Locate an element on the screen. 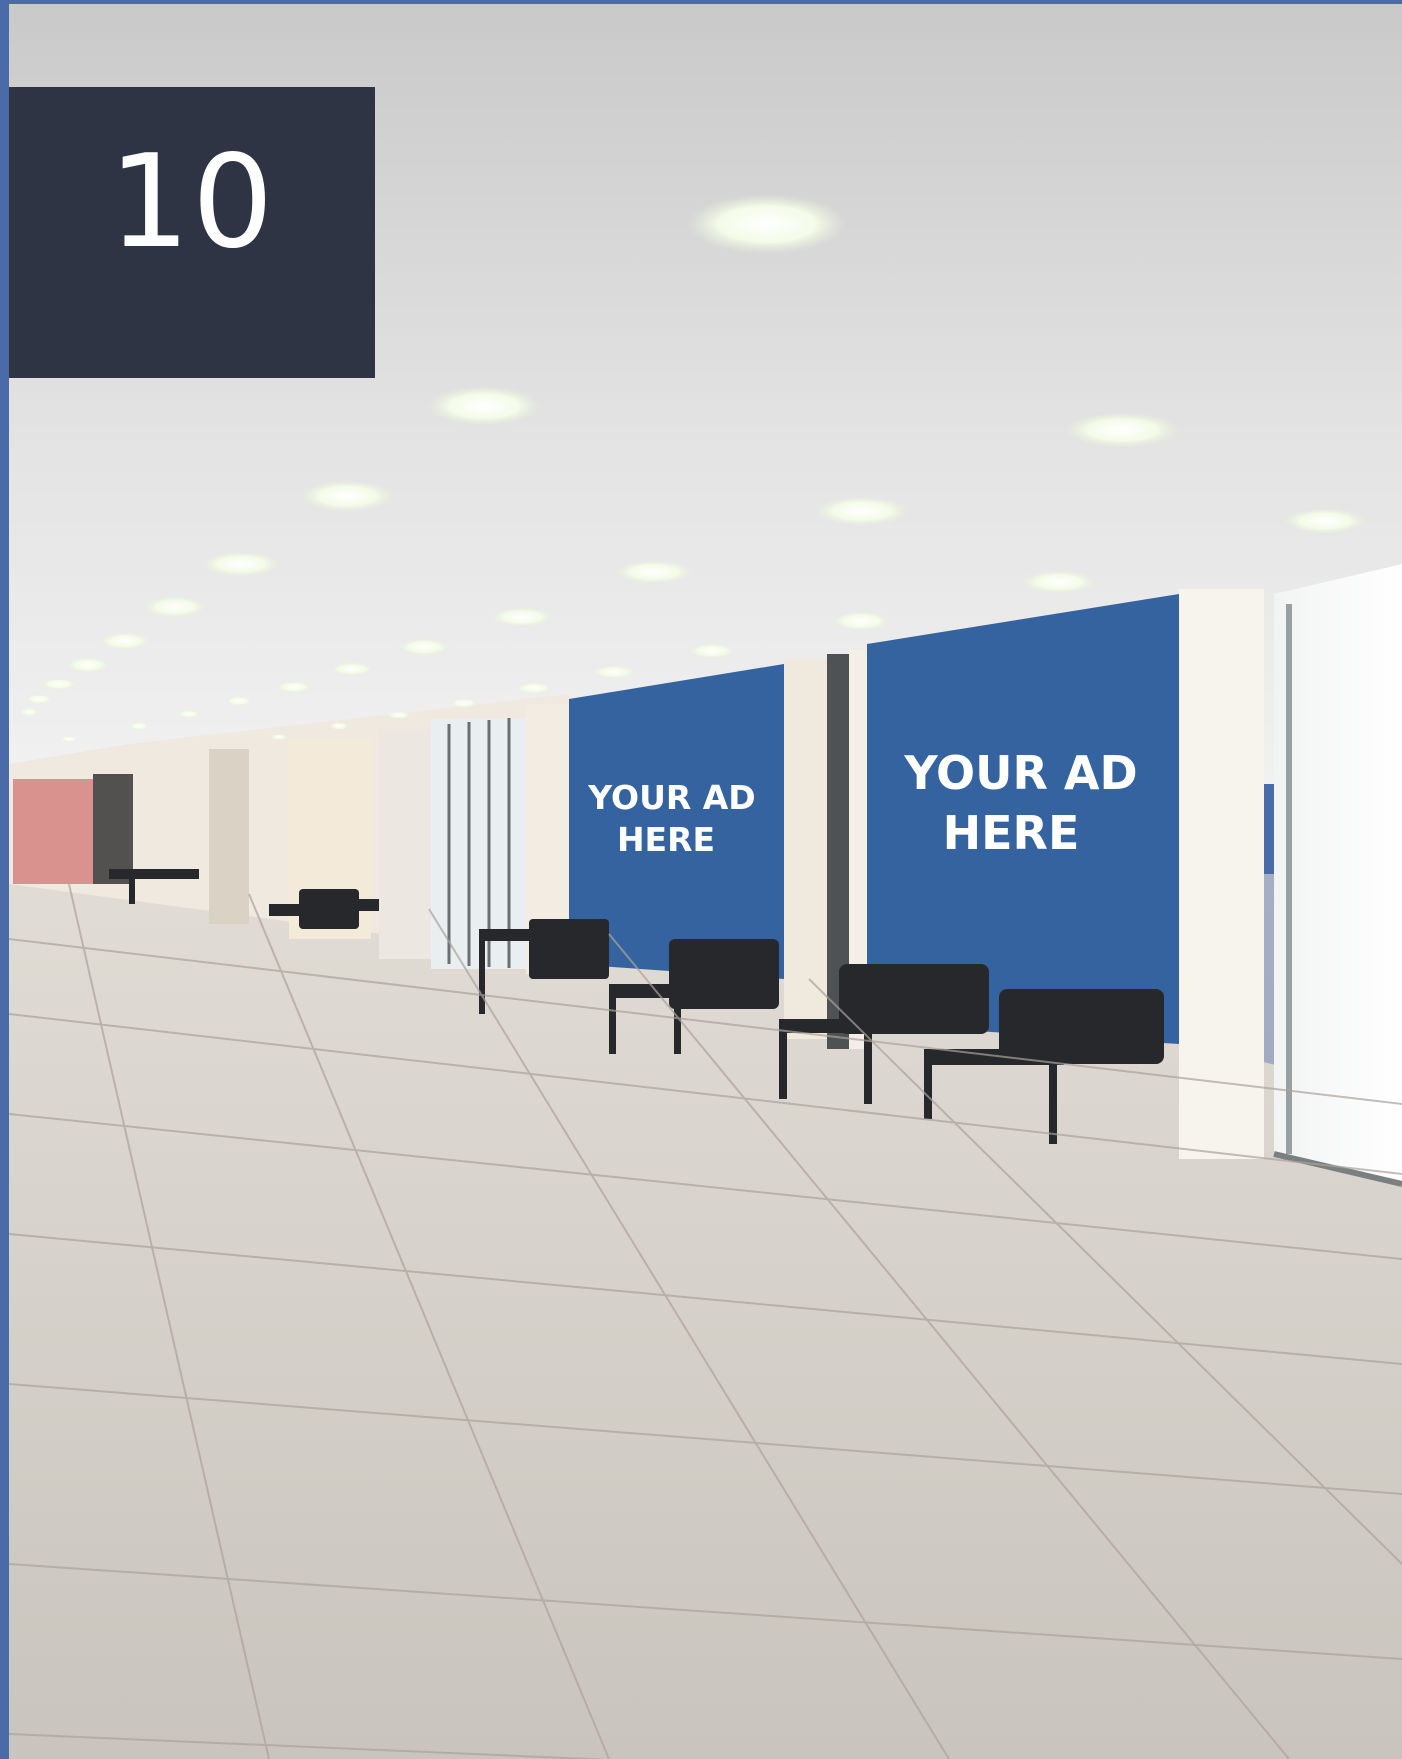 The width and height of the screenshot is (1402, 1759). far-doorway is located at coordinates (53, 831).